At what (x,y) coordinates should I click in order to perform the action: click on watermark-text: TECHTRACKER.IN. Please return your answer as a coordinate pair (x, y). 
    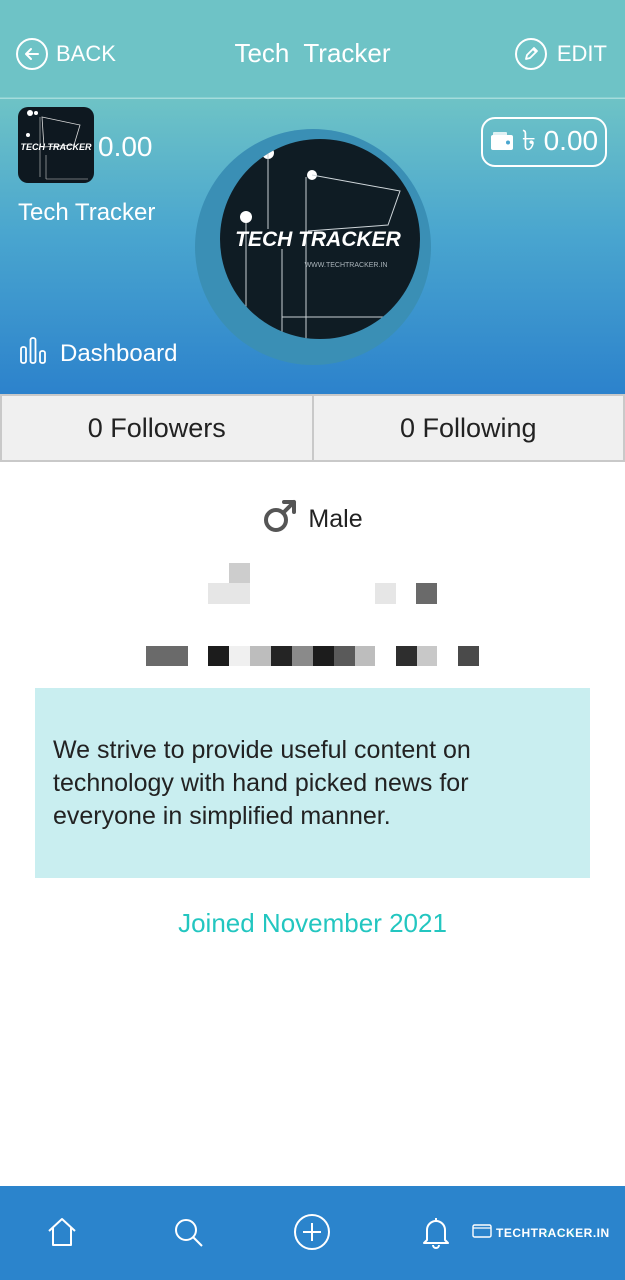
    Looking at the image, I should click on (553, 1232).